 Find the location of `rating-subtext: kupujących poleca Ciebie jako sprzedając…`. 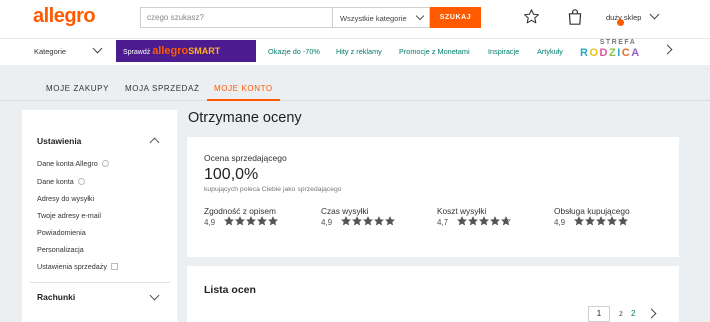

rating-subtext: kupujących poleca Ciebie jako sprzedając… is located at coordinates (273, 189).